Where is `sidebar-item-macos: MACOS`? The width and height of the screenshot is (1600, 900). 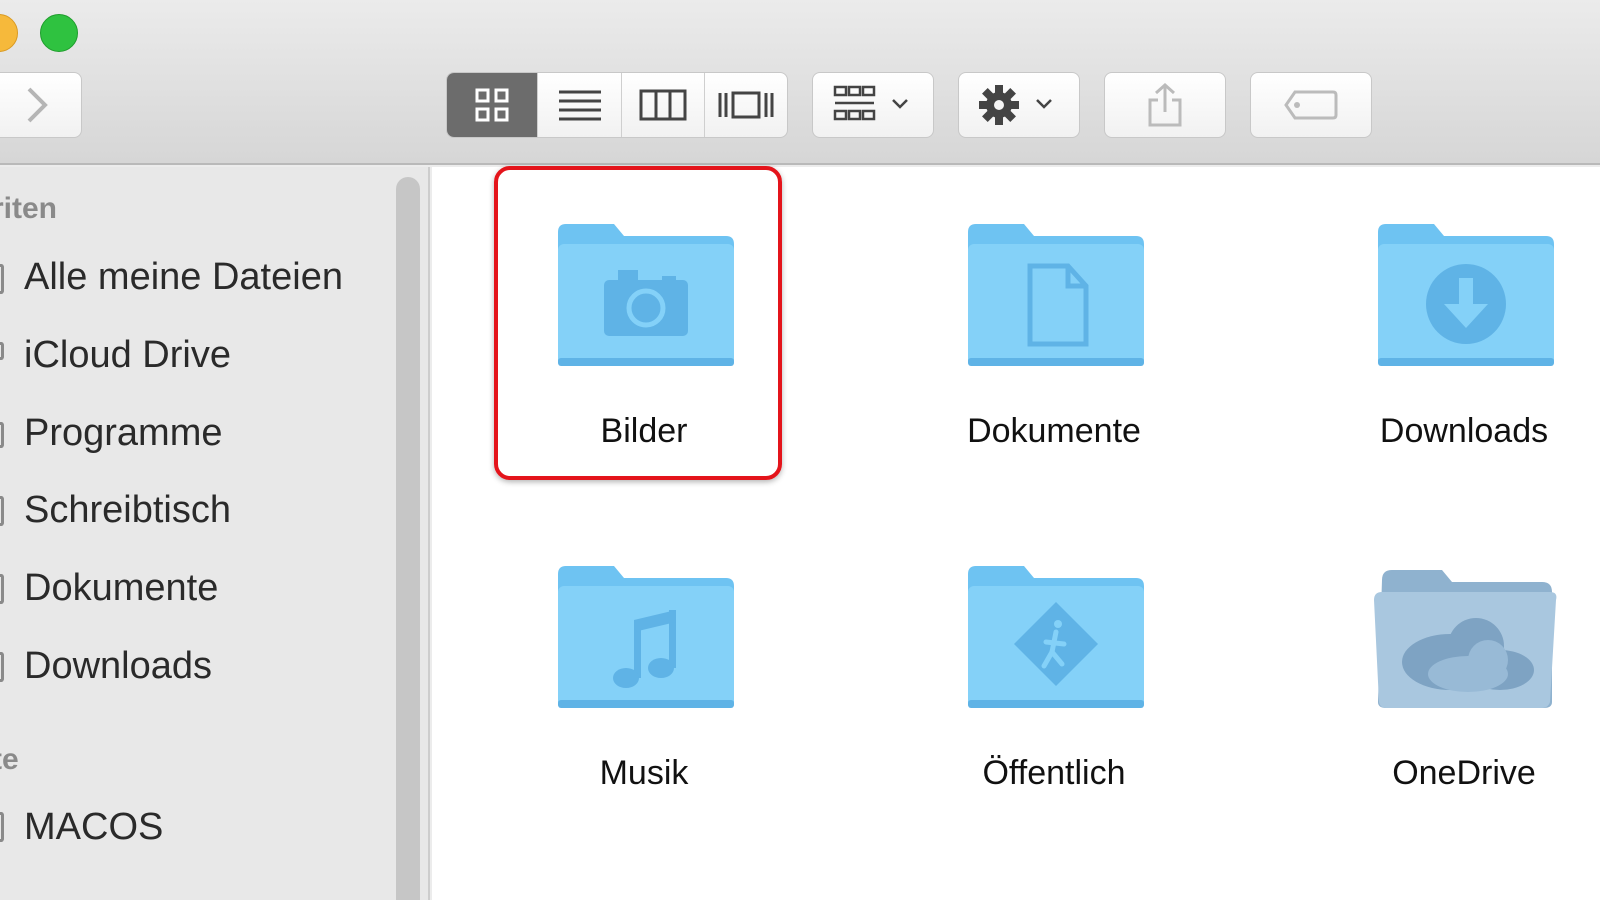 sidebar-item-macos: MACOS is located at coordinates (93, 827).